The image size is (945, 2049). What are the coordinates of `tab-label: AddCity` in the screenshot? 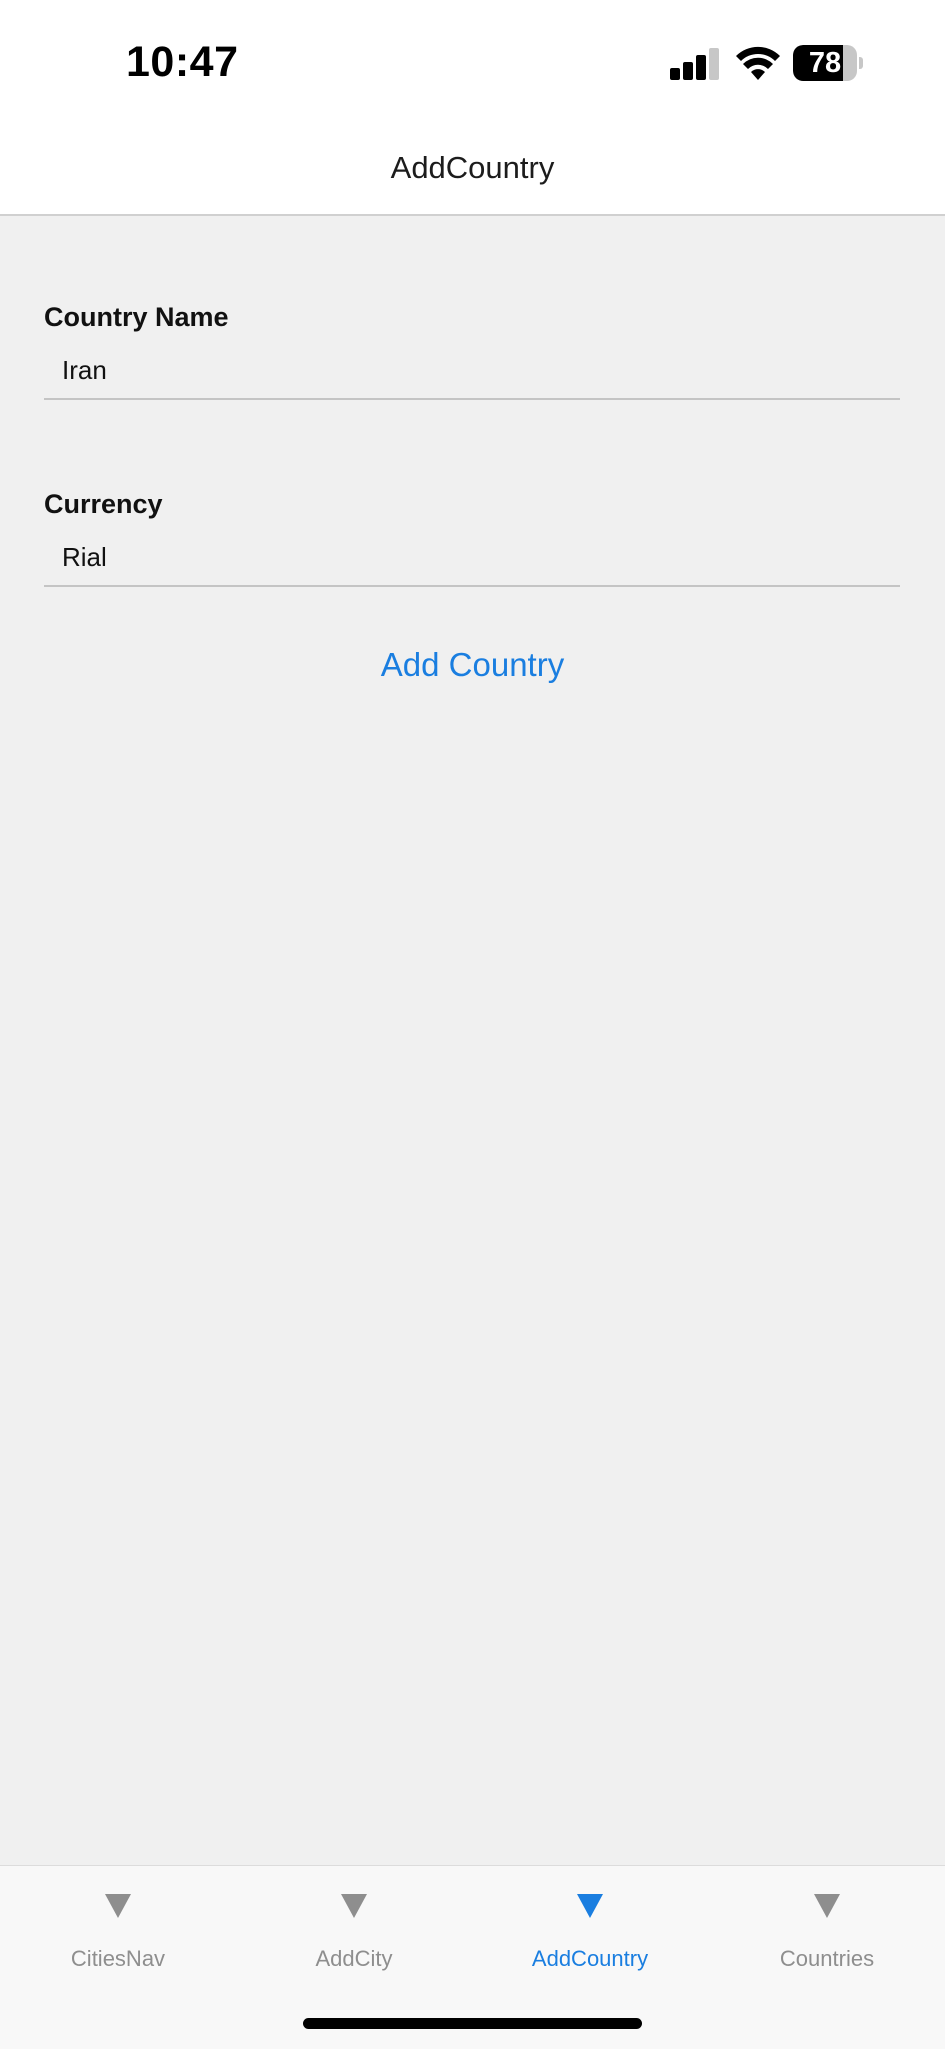 It's located at (354, 1958).